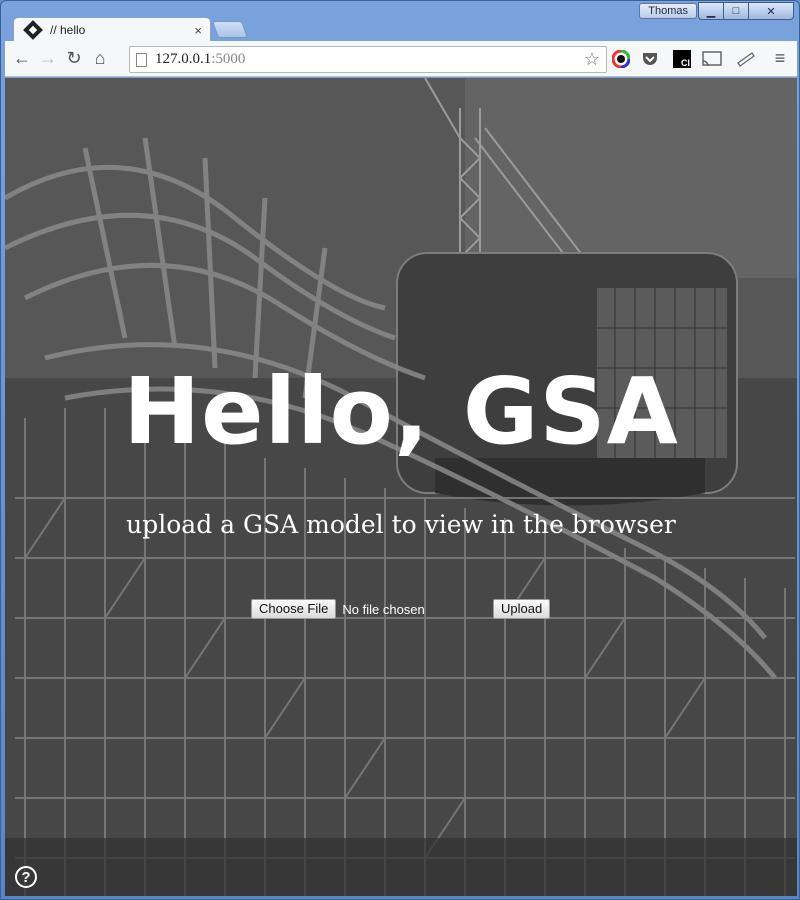 This screenshot has height=900, width=800. I want to click on url-host: 127.0.0.1, so click(183, 59).